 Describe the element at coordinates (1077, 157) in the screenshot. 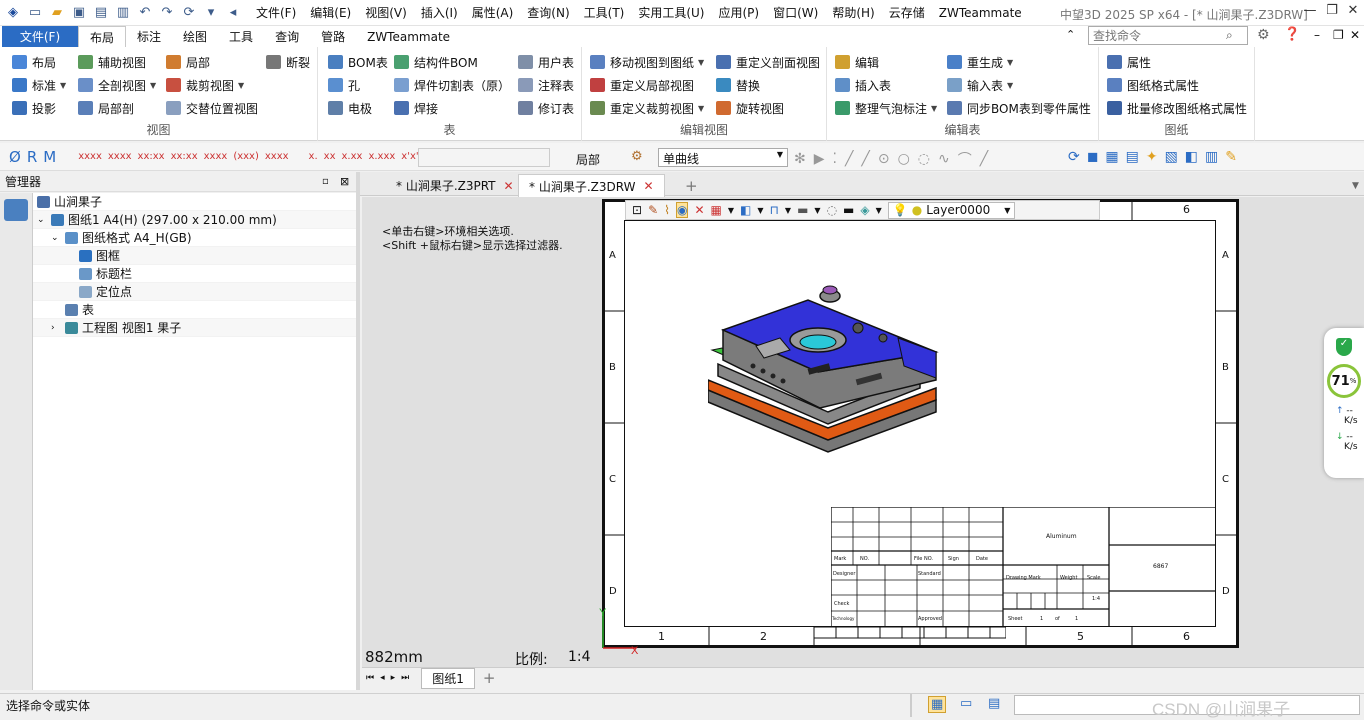

I see `rotate-icon: ⟳` at that location.